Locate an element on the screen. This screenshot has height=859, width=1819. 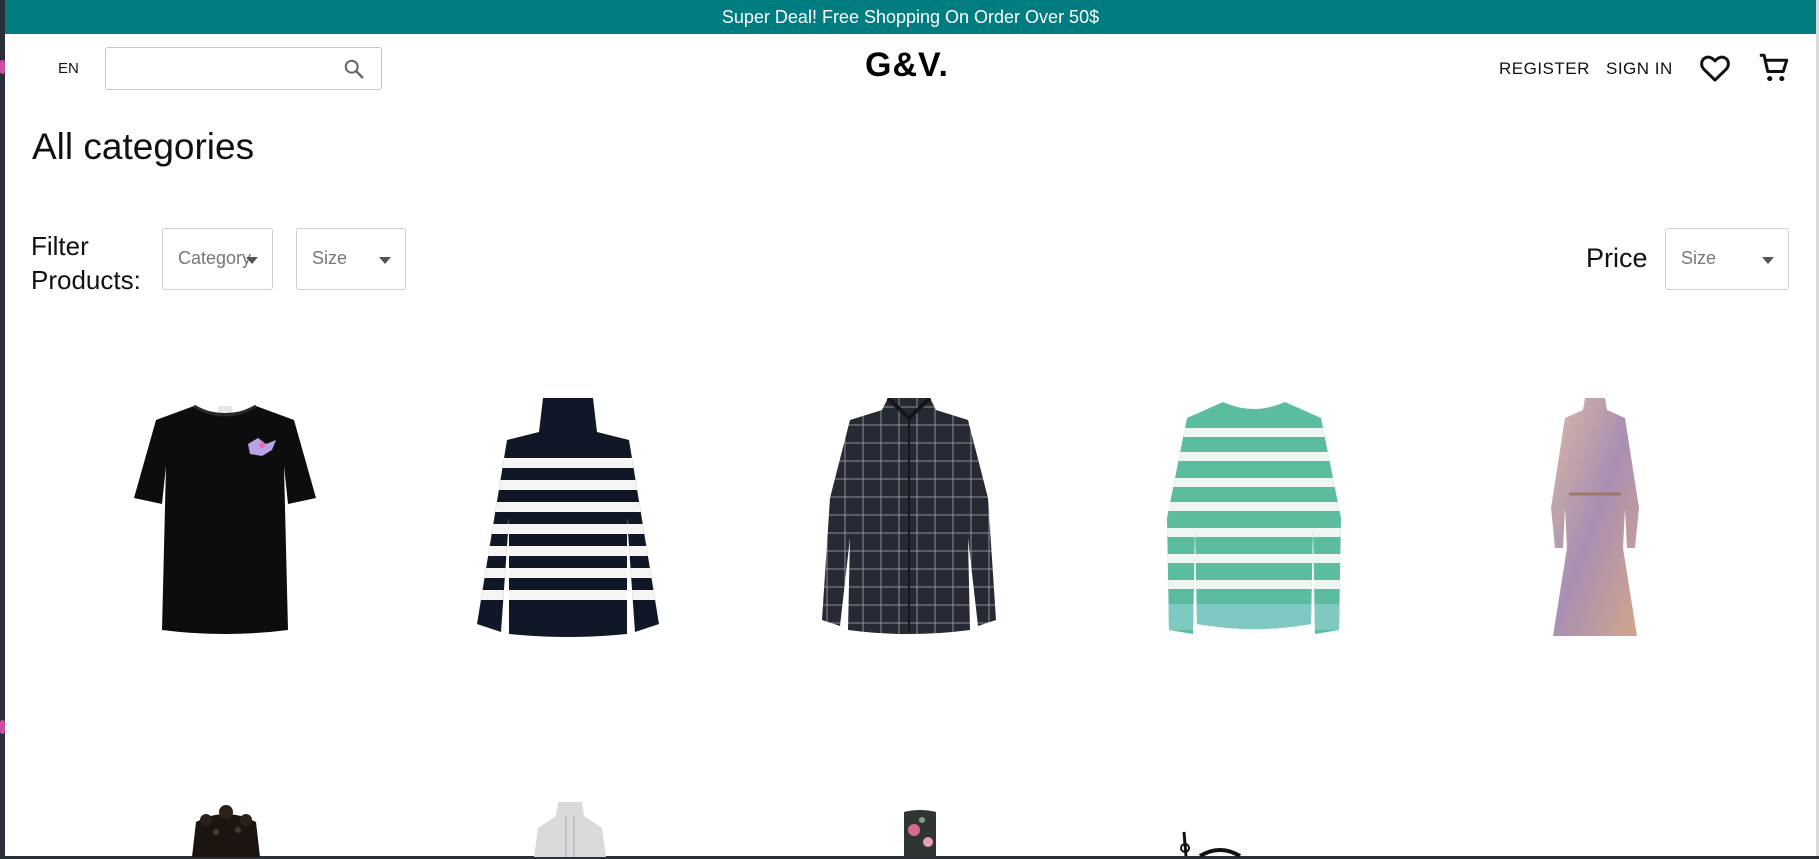
product-image-lace-top is located at coordinates (226, 831).